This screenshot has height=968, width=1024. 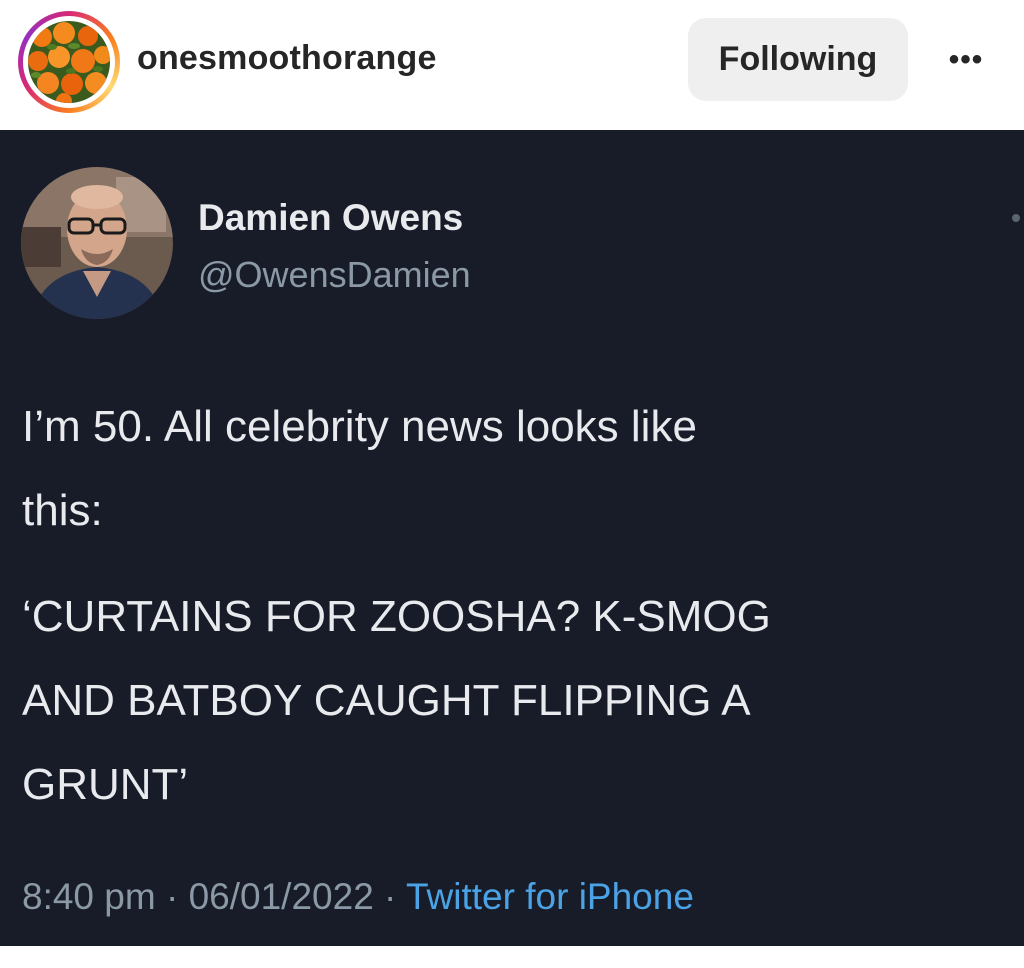 I want to click on story-ring, so click(x=69, y=62).